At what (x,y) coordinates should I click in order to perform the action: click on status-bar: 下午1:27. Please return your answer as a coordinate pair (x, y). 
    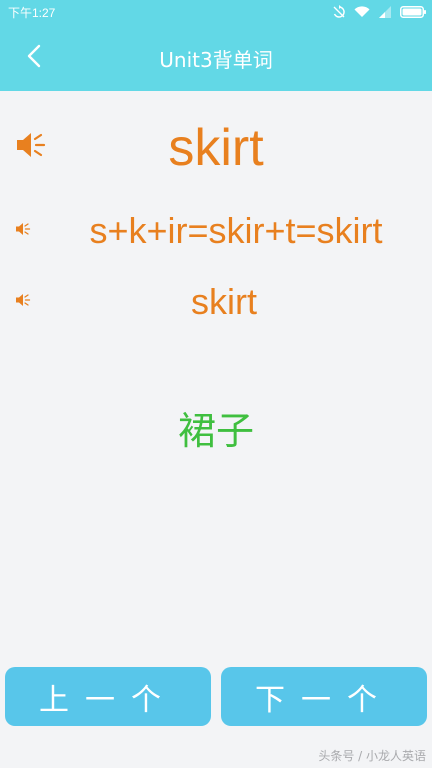
    Looking at the image, I should click on (216, 12).